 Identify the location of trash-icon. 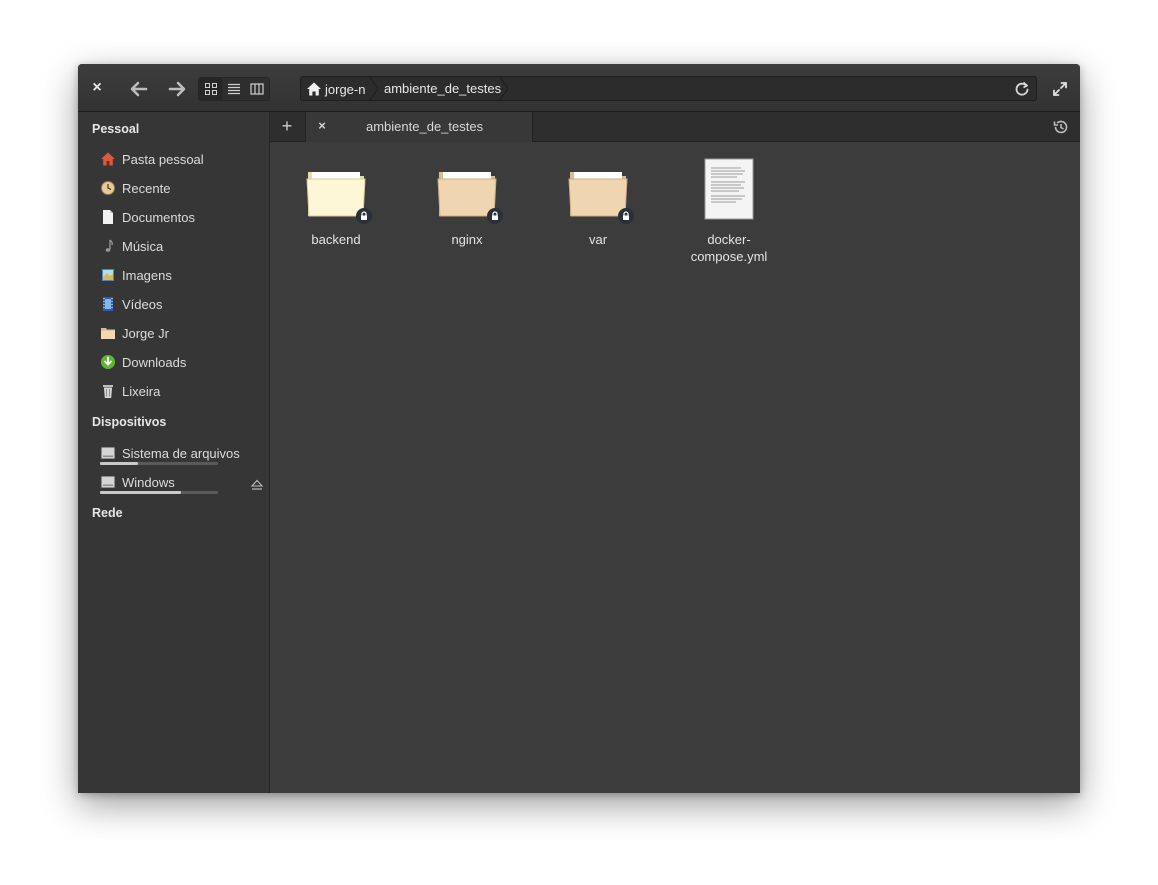
(108, 391).